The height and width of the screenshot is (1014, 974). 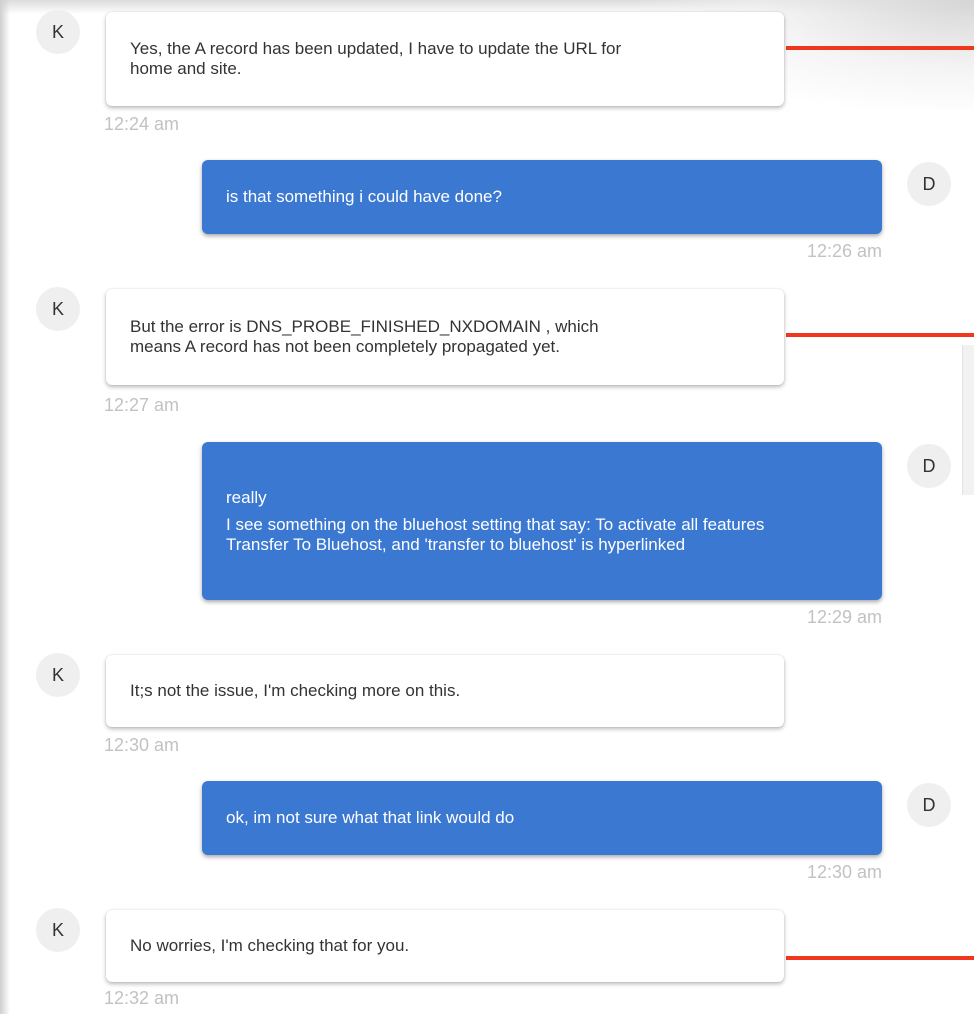 I want to click on message-text: is that something i could have done?, so click(x=364, y=196).